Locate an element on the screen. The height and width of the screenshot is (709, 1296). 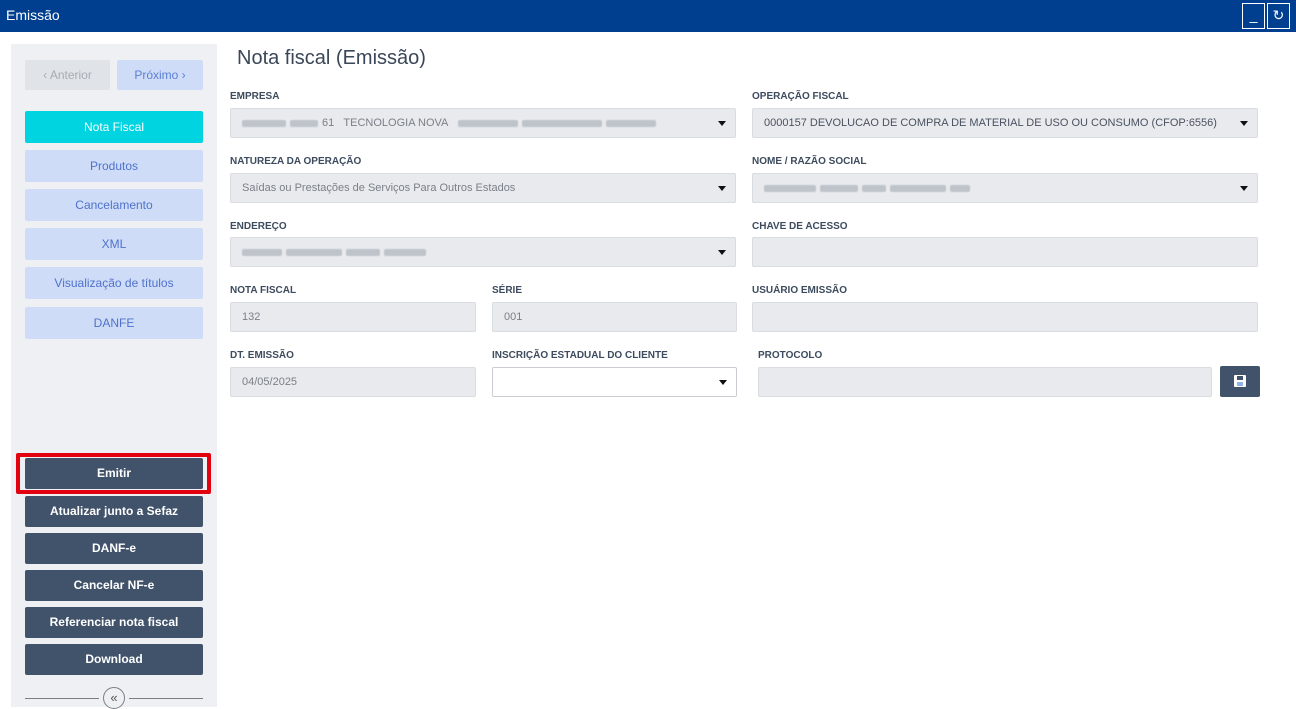
nome-select is located at coordinates (1005, 188).